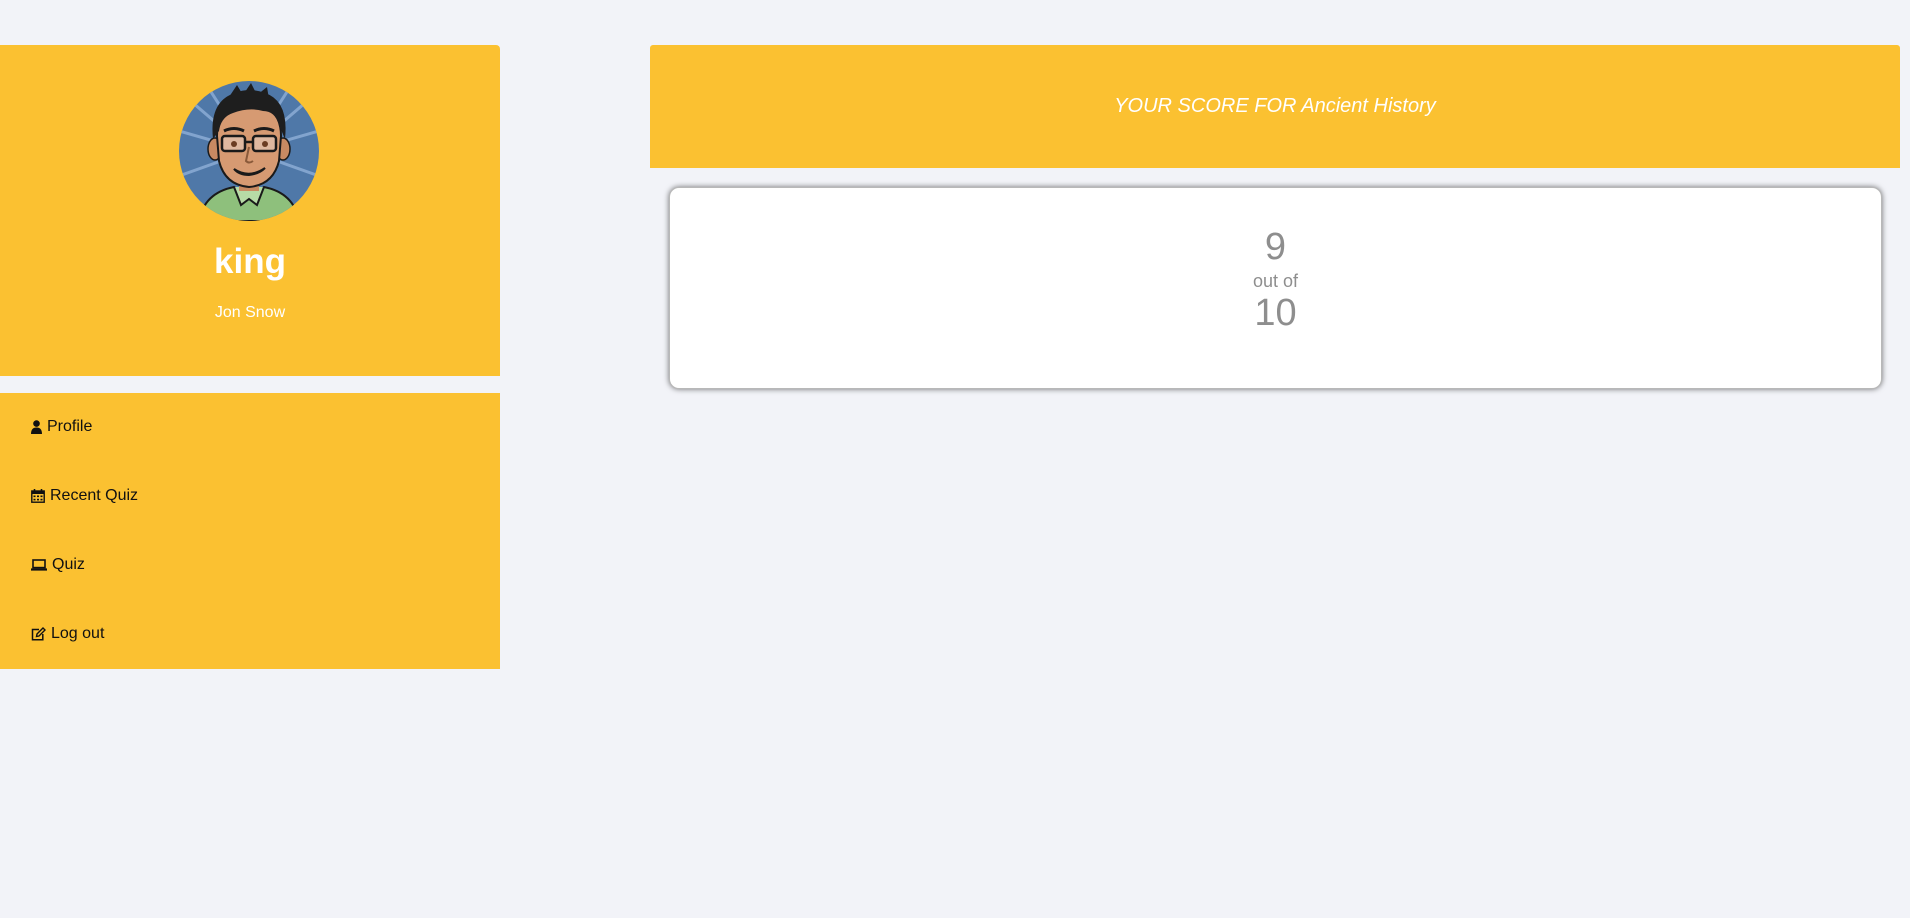 Image resolution: width=1910 pixels, height=918 pixels. What do you see at coordinates (1275, 281) in the screenshot?
I see `score-separator: out of` at bounding box center [1275, 281].